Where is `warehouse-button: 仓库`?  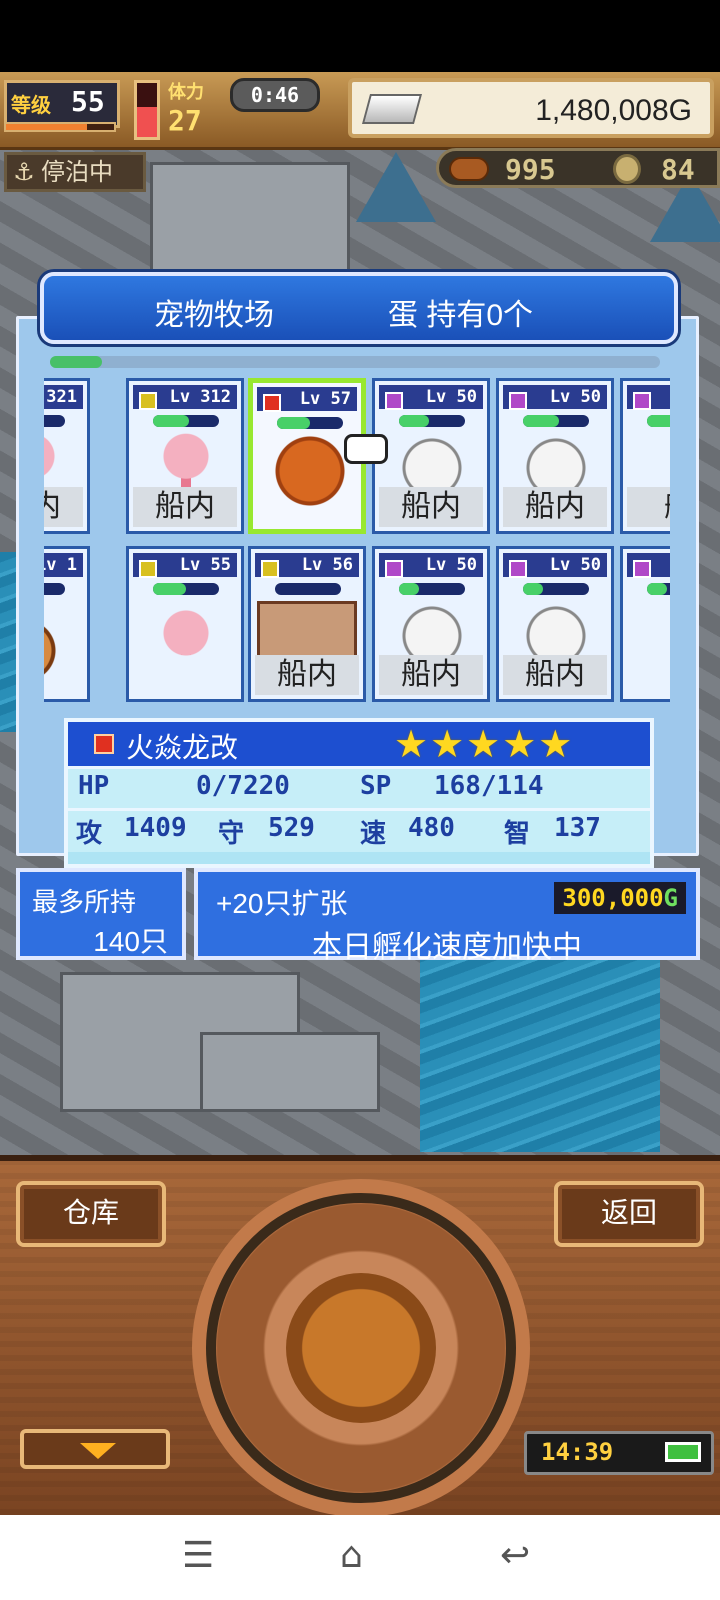
warehouse-button: 仓库 is located at coordinates (91, 1214).